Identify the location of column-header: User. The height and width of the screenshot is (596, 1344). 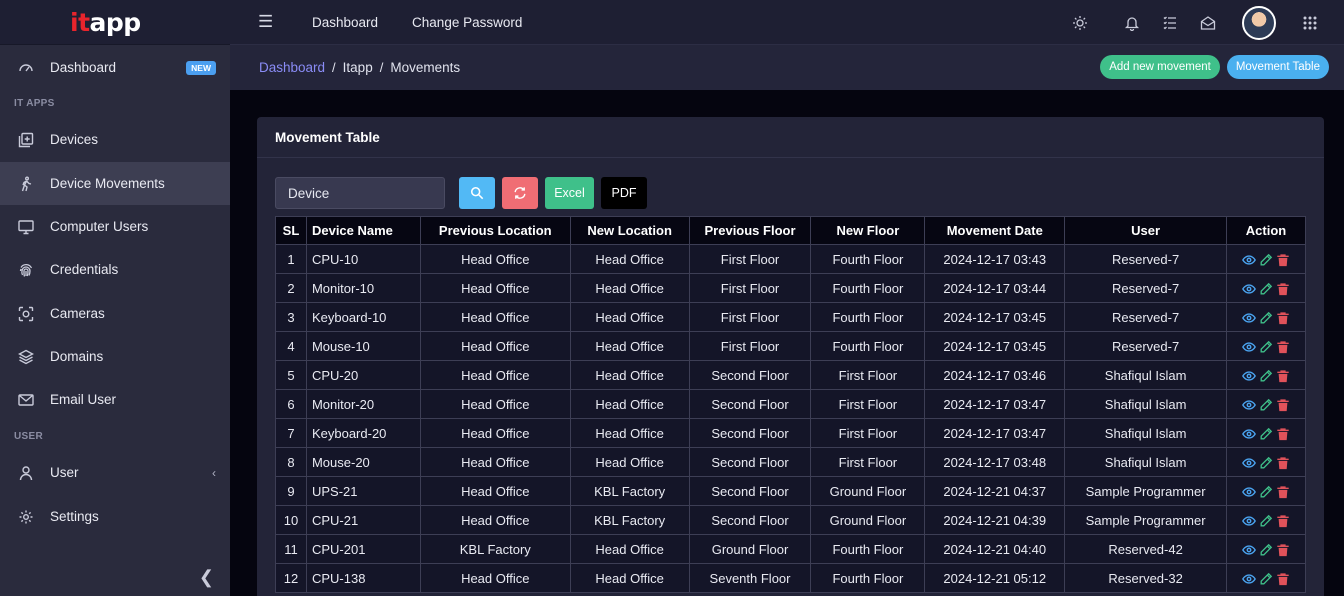
(1146, 230).